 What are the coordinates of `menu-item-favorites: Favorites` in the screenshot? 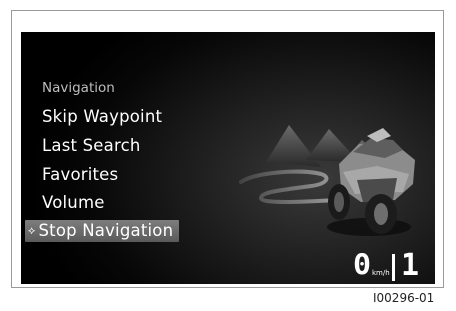 It's located at (80, 174).